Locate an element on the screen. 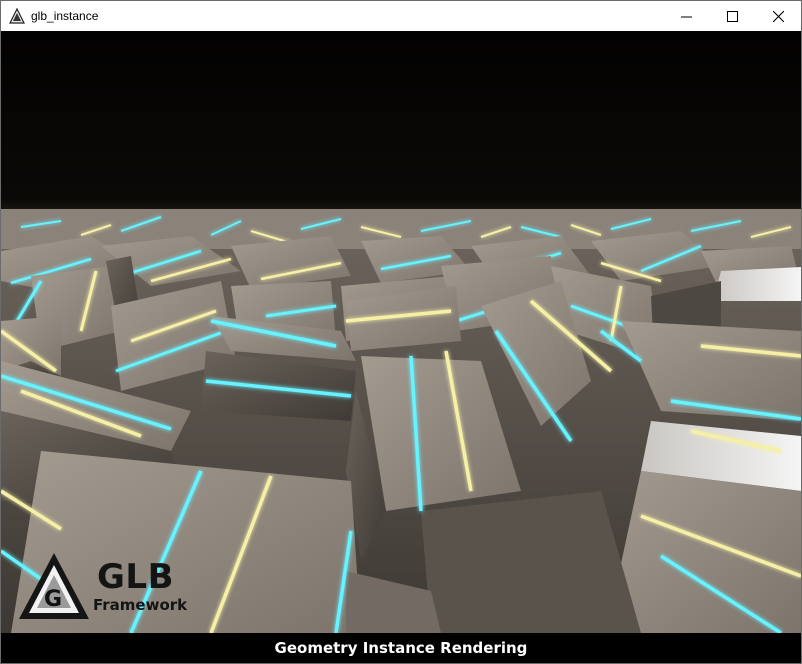 This screenshot has height=664, width=802. logo-name: GLB is located at coordinates (135, 577).